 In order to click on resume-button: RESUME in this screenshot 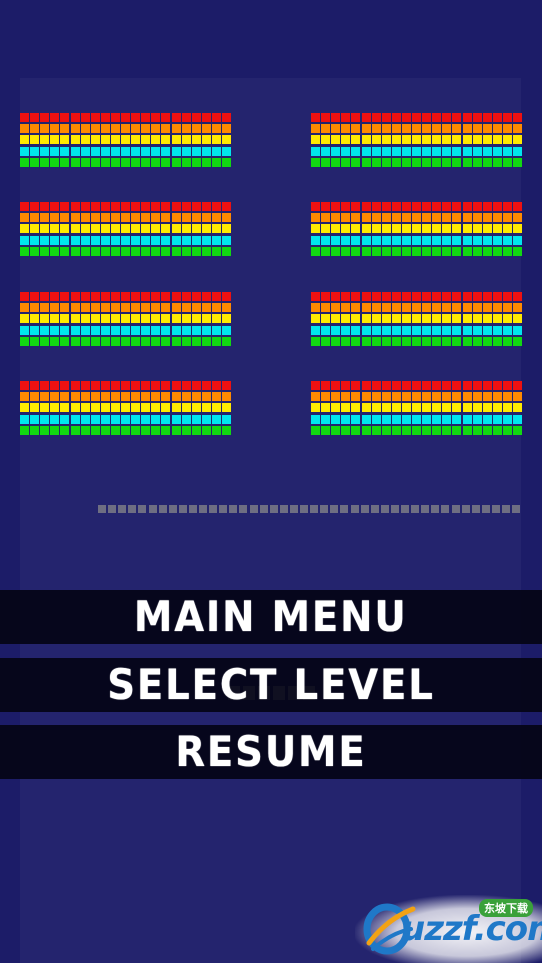, I will do `click(271, 752)`.